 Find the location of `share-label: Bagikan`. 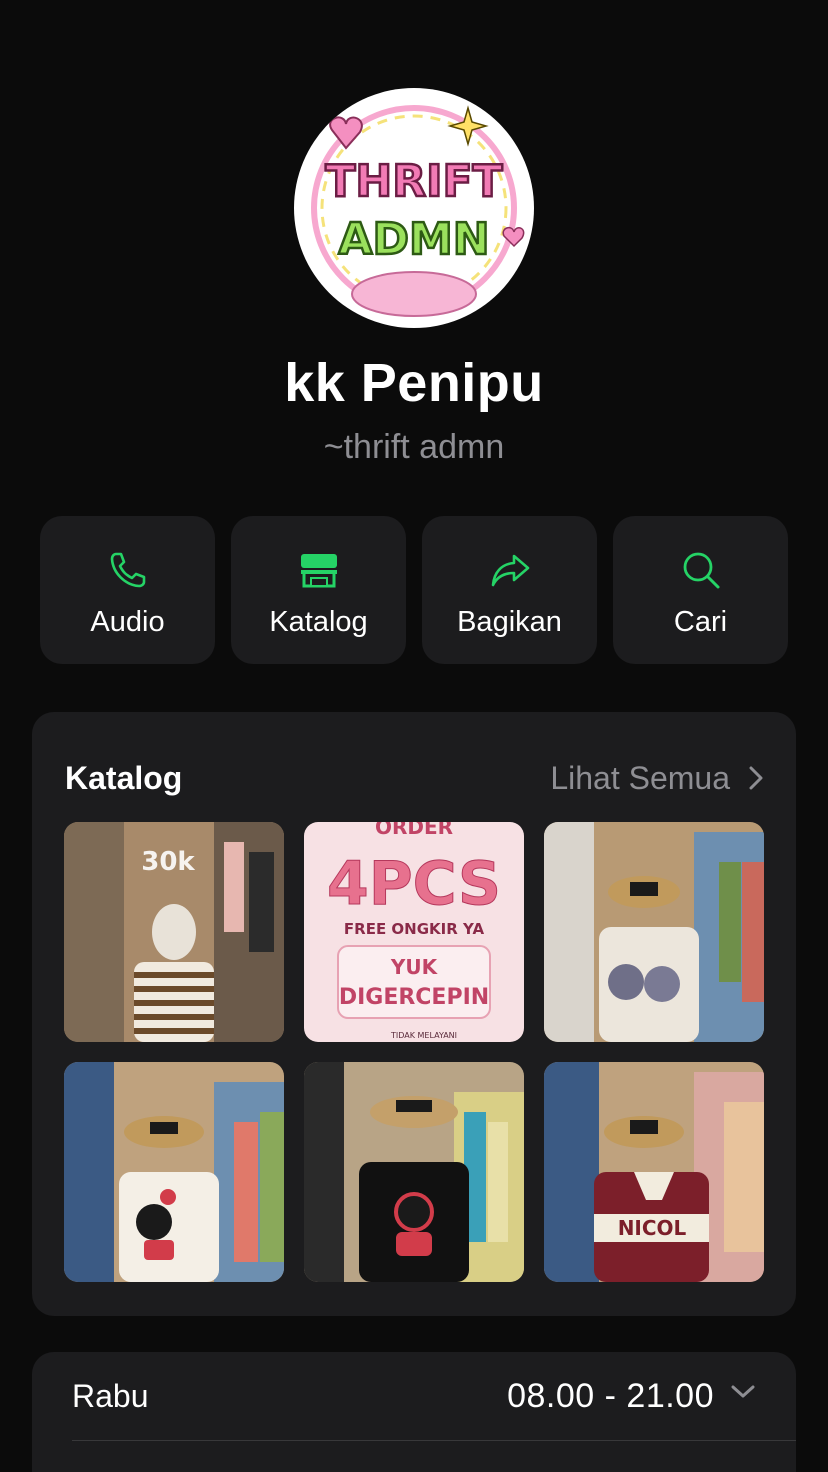

share-label: Bagikan is located at coordinates (509, 621).